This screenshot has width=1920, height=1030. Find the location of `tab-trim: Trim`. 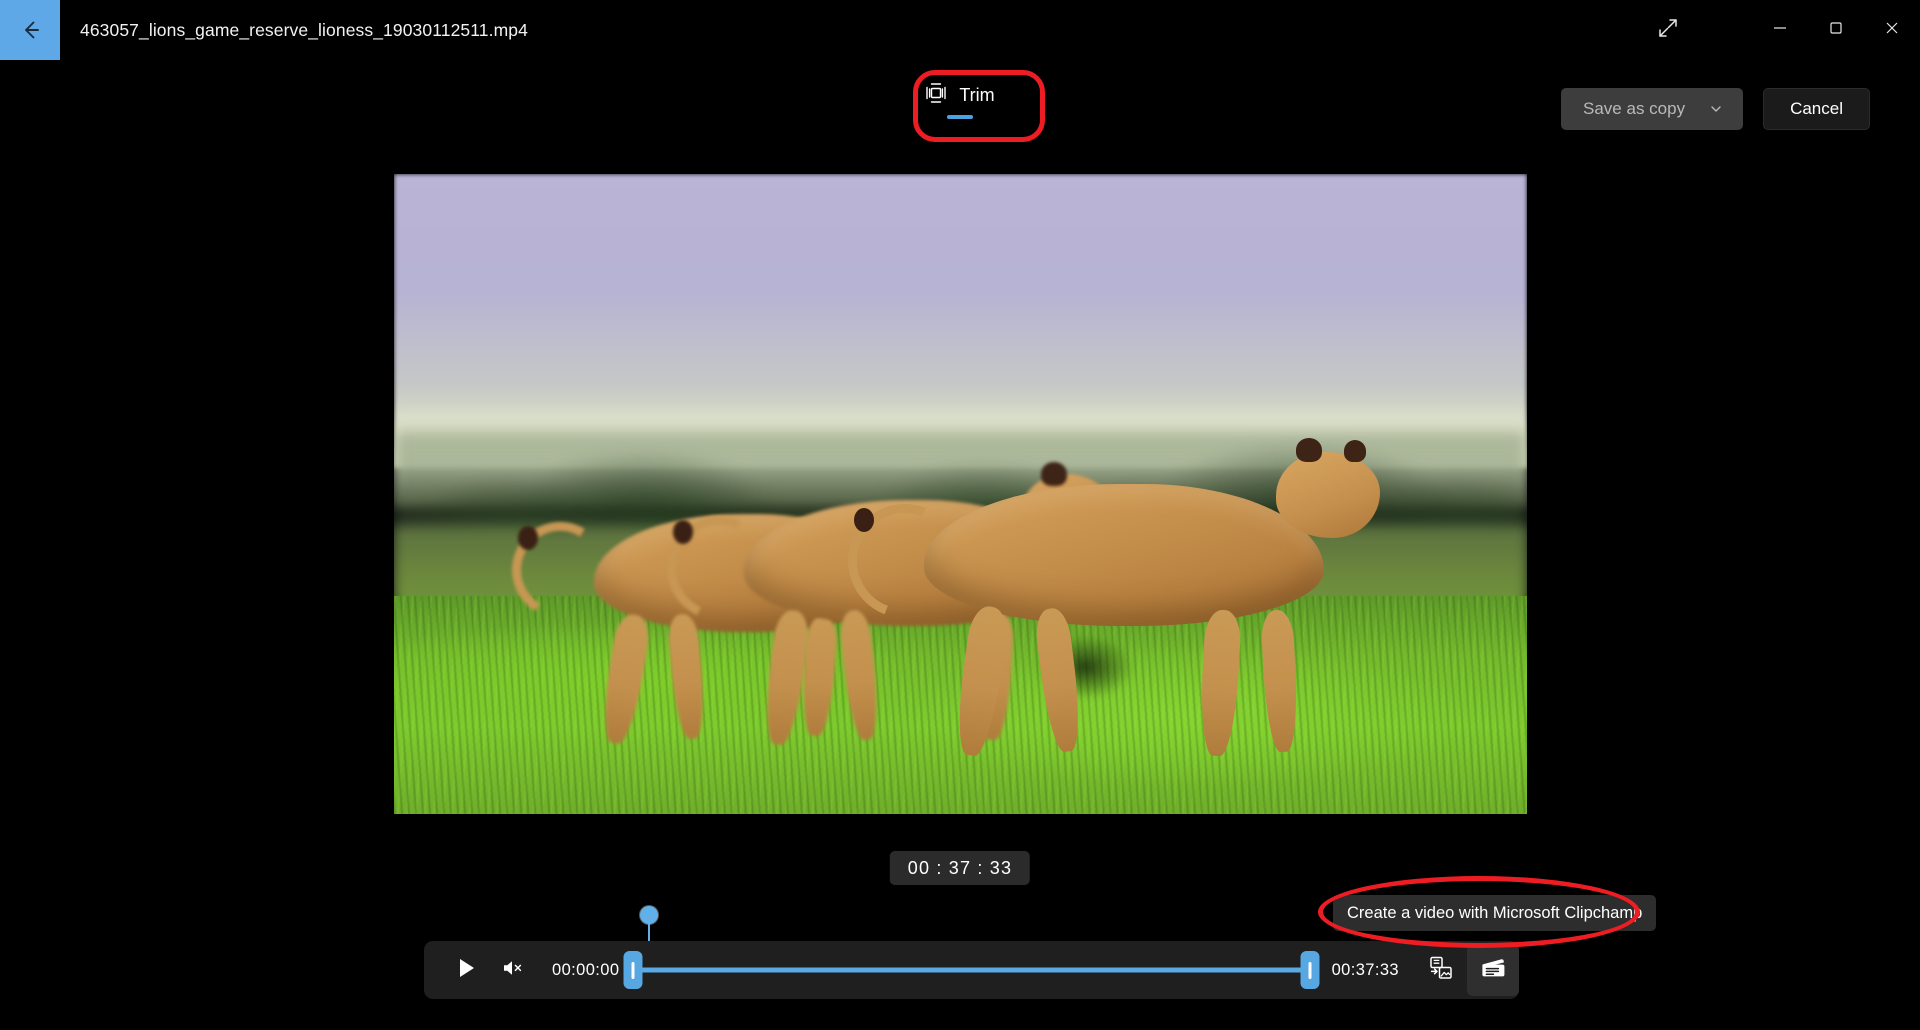

tab-trim: Trim is located at coordinates (960, 100).